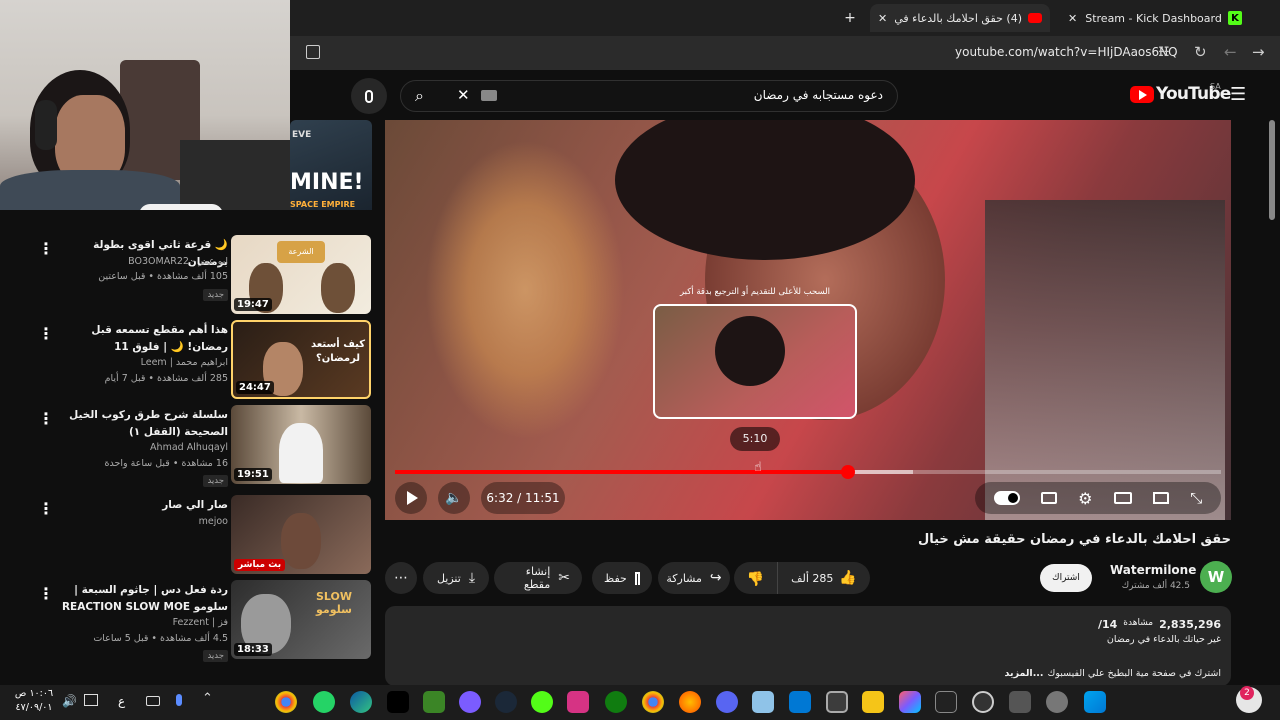 Image resolution: width=1280 pixels, height=720 pixels. I want to click on new-tab-icon: +, so click(850, 18).